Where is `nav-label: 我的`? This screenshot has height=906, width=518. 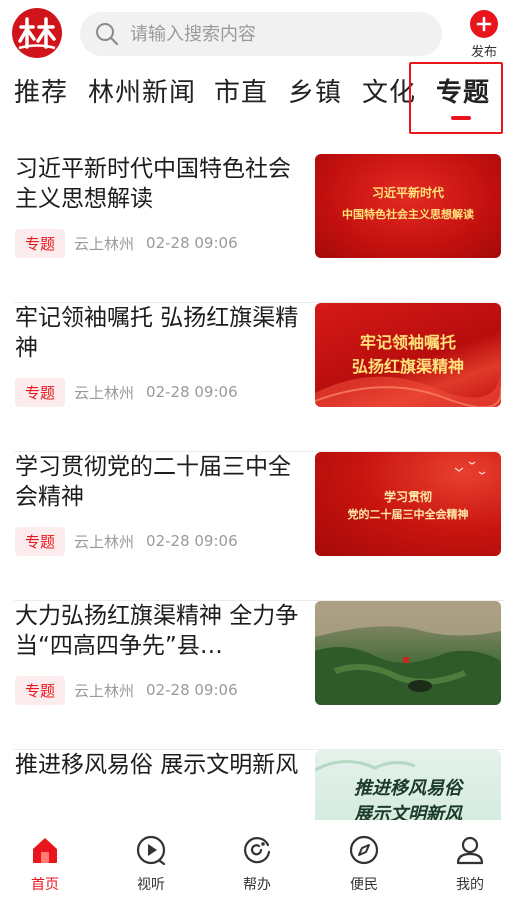 nav-label: 我的 is located at coordinates (470, 885).